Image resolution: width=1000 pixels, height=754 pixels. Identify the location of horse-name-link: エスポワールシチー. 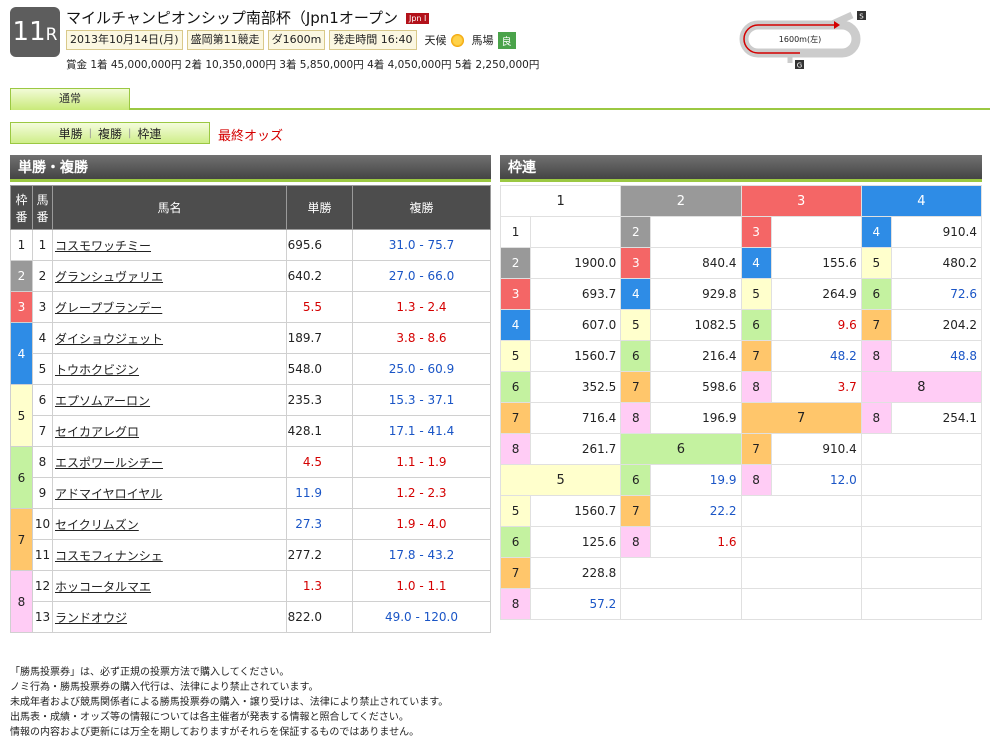
(109, 463).